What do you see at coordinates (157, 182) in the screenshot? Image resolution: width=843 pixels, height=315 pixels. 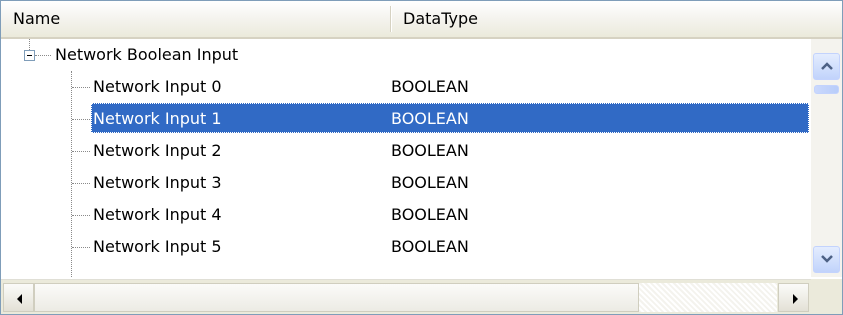 I see `row-name: Network Input 3` at bounding box center [157, 182].